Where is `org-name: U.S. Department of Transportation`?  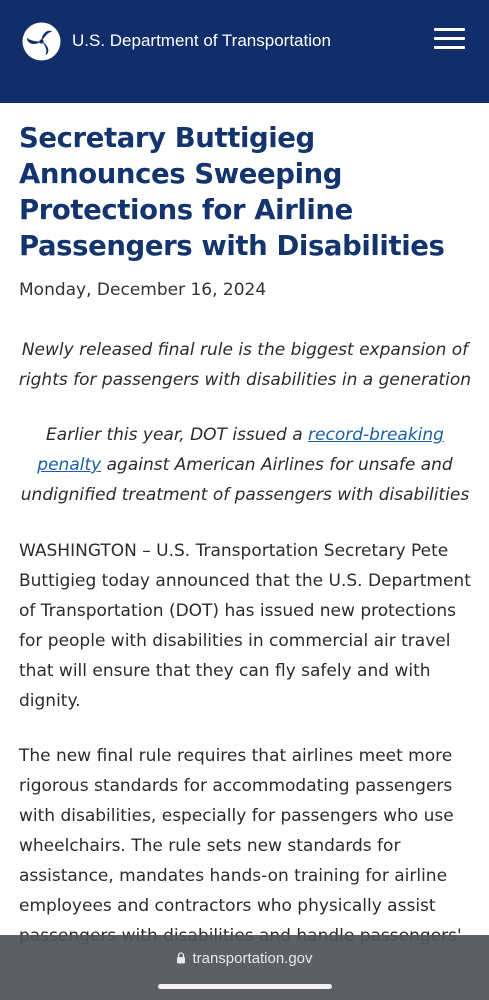 org-name: U.S. Department of Transportation is located at coordinates (201, 41).